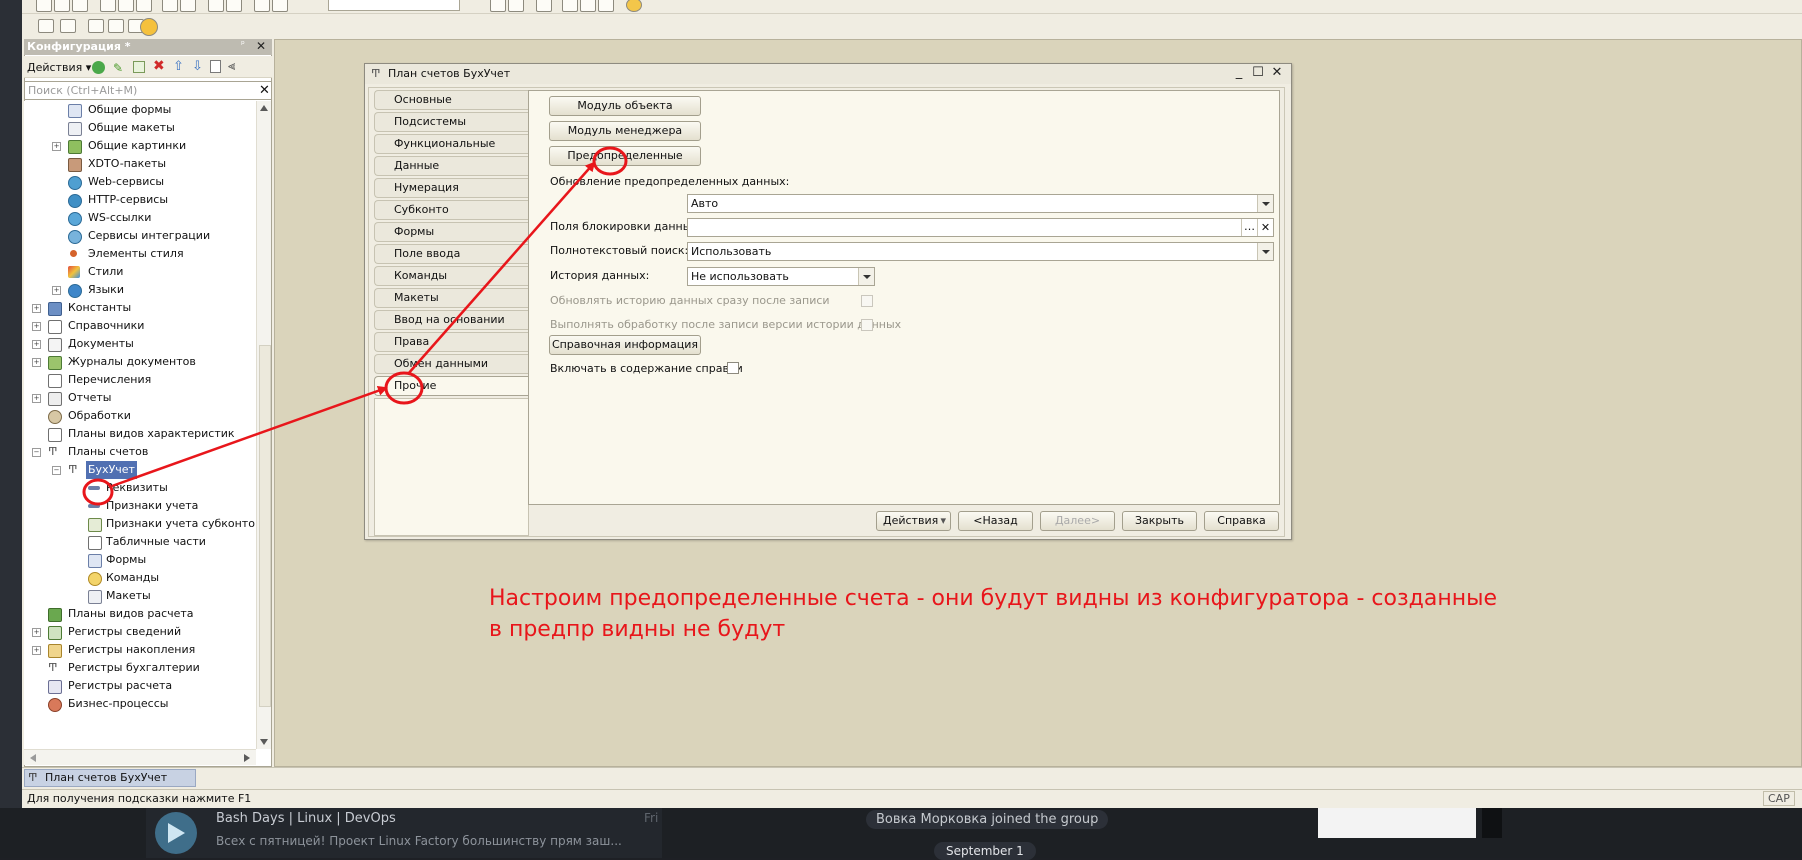 The height and width of the screenshot is (860, 1802). What do you see at coordinates (98, 67) in the screenshot?
I see `add-icon` at bounding box center [98, 67].